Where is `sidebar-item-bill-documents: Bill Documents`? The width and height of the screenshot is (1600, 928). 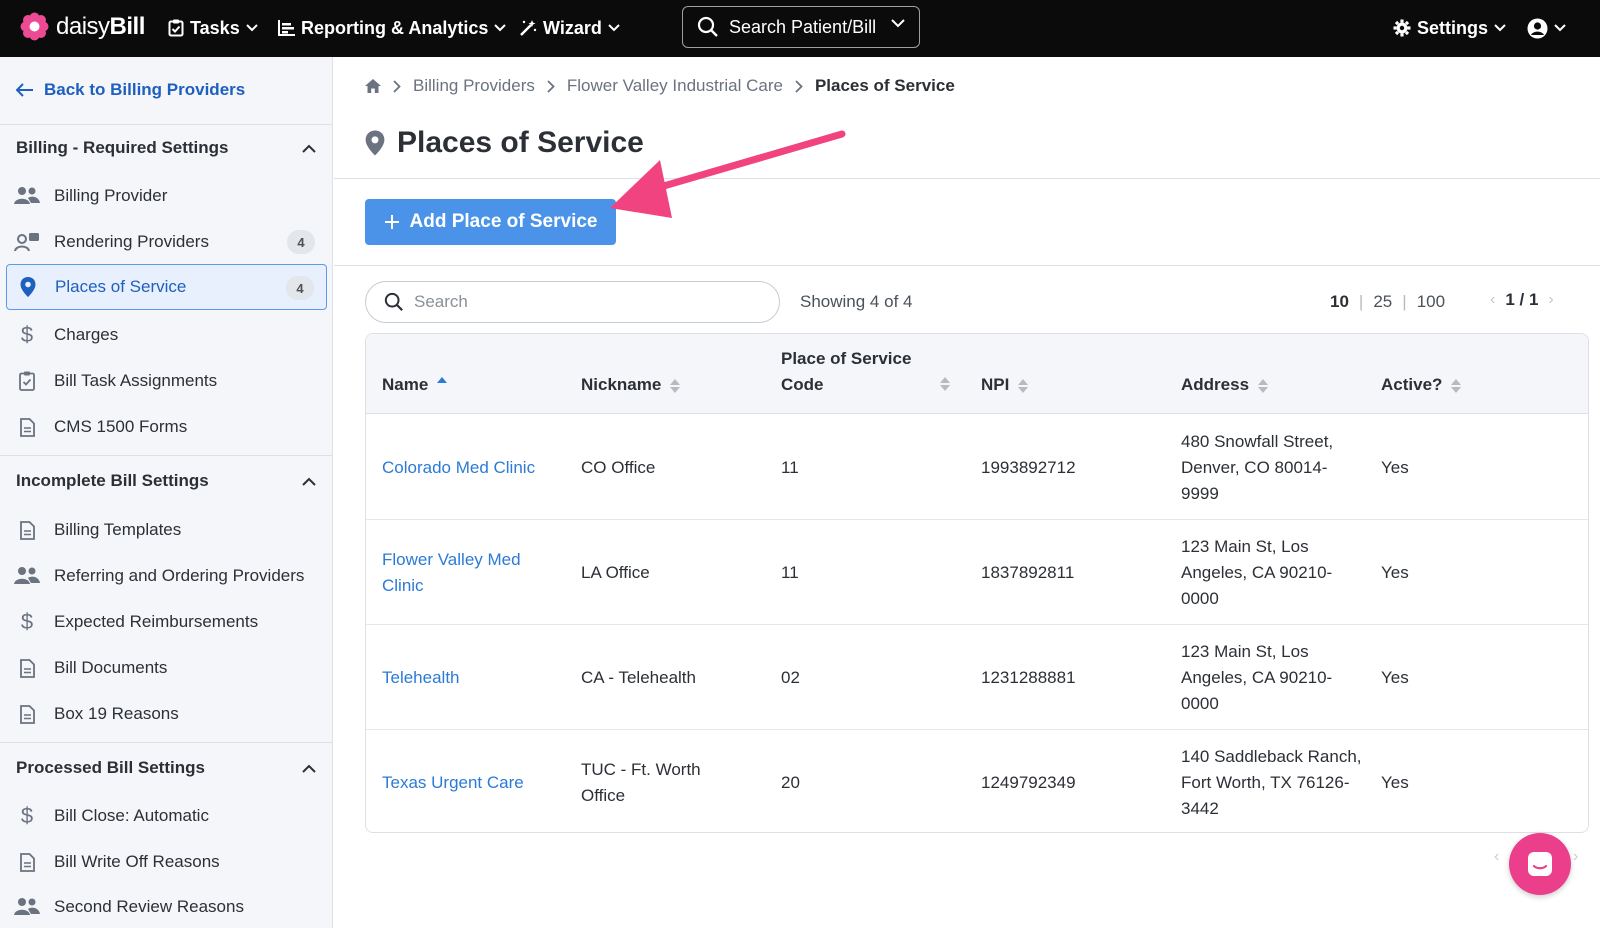
sidebar-item-bill-documents: Bill Documents is located at coordinates (166, 668).